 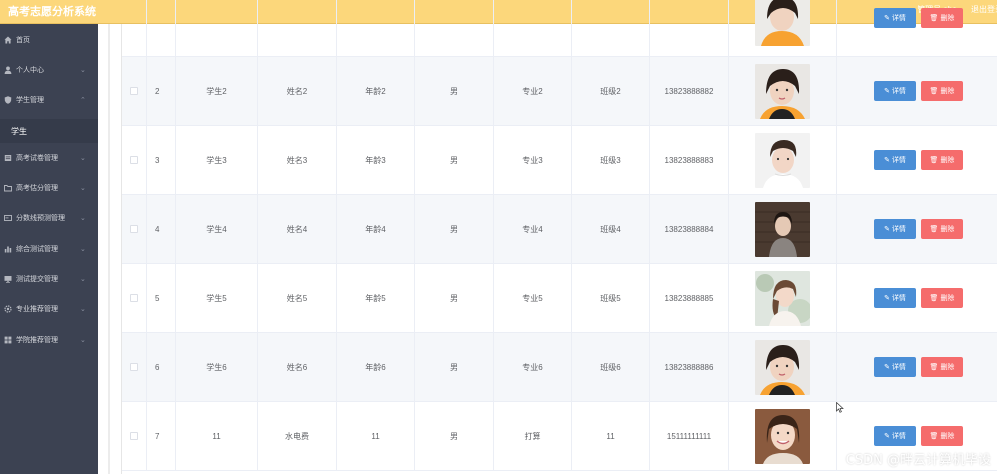 I want to click on student-no-cell: 11, so click(x=217, y=436).